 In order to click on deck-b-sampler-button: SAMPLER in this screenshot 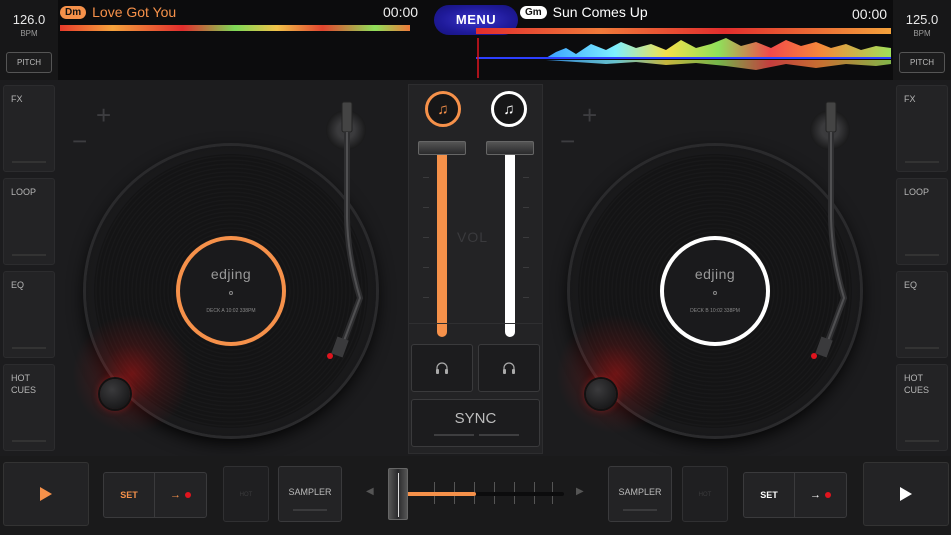, I will do `click(640, 494)`.